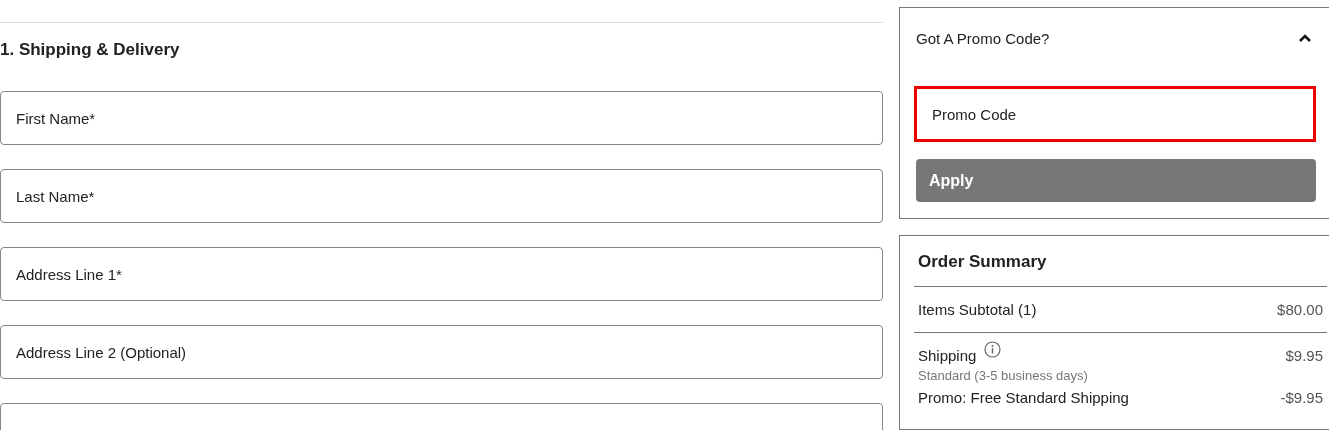  Describe the element at coordinates (441, 352) in the screenshot. I see `input-field: Address Line 2 (Optional)` at that location.